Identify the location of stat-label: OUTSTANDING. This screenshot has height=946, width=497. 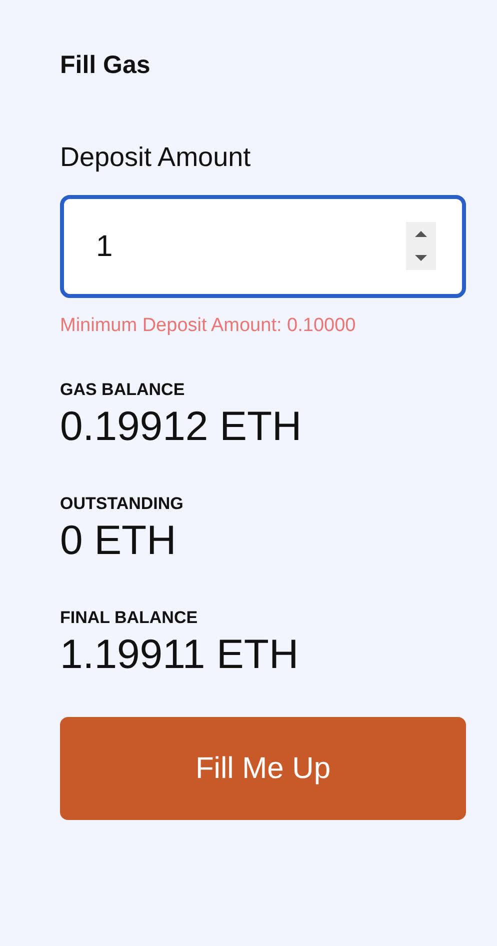
(122, 504).